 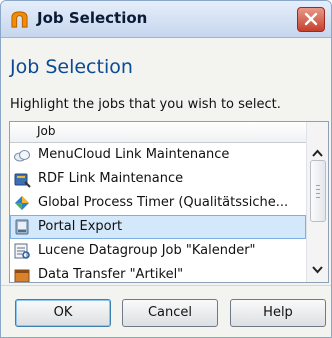 I want to click on lucene-icon, so click(x=22, y=251).